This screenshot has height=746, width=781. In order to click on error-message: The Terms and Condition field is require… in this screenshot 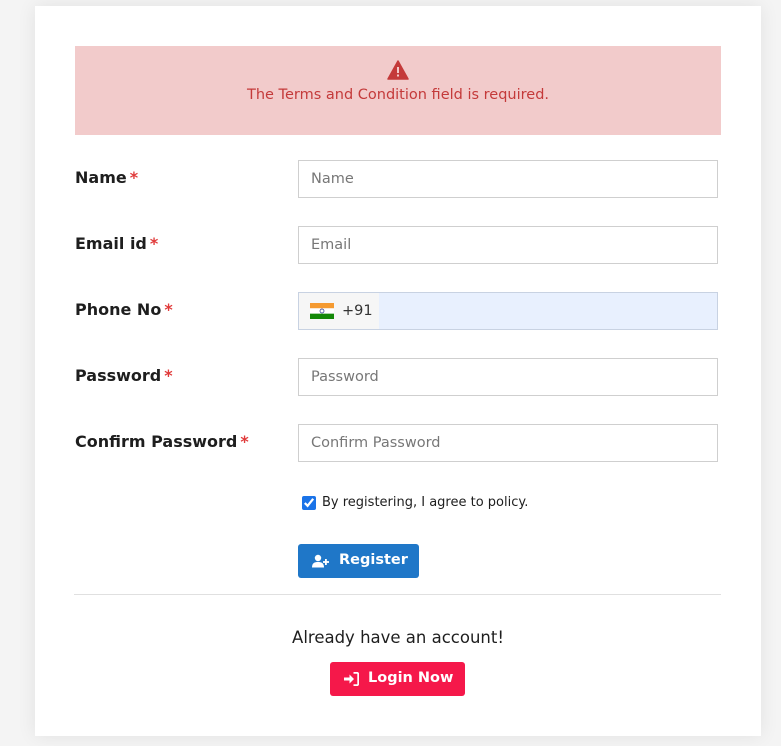, I will do `click(398, 95)`.